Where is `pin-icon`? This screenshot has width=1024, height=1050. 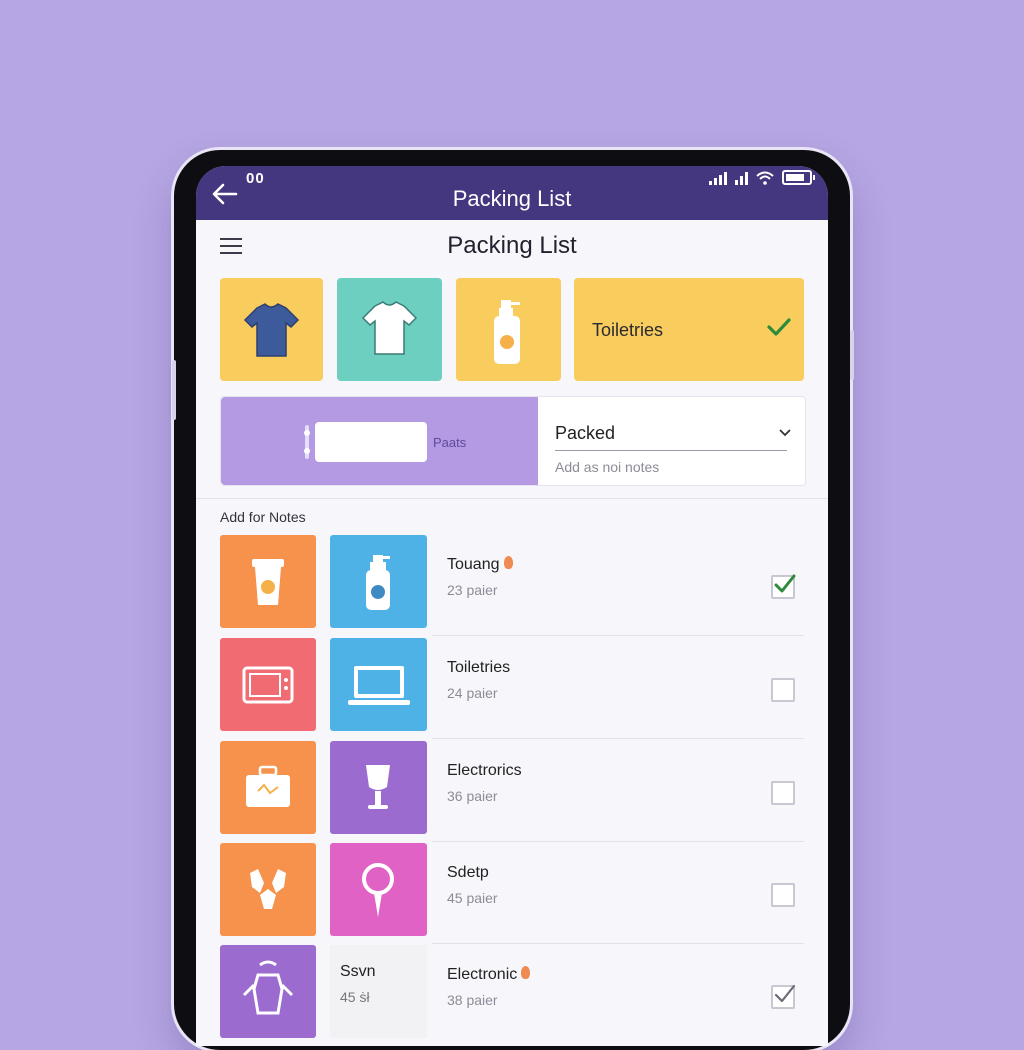 pin-icon is located at coordinates (378, 890).